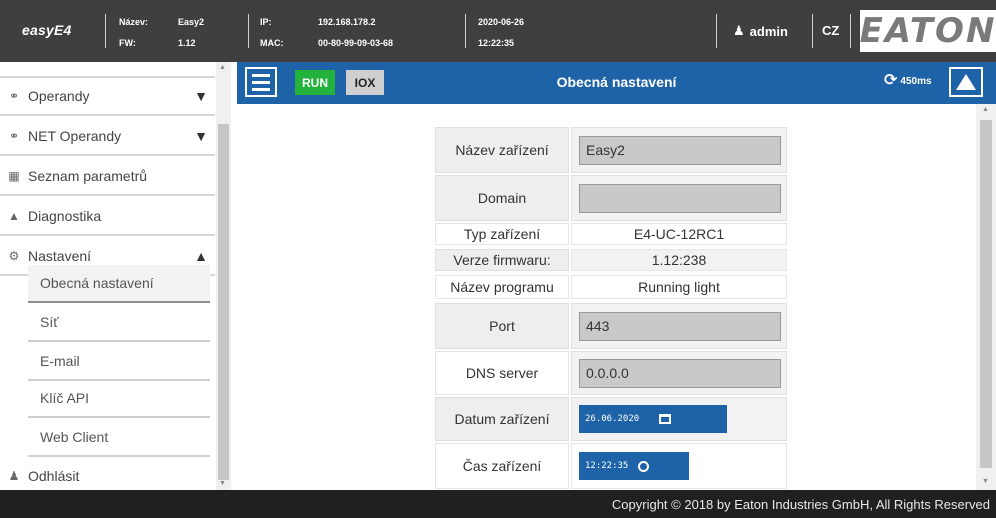 Image resolution: width=996 pixels, height=518 pixels. I want to click on sidebar-item-label: Odhlásit, so click(54, 476).